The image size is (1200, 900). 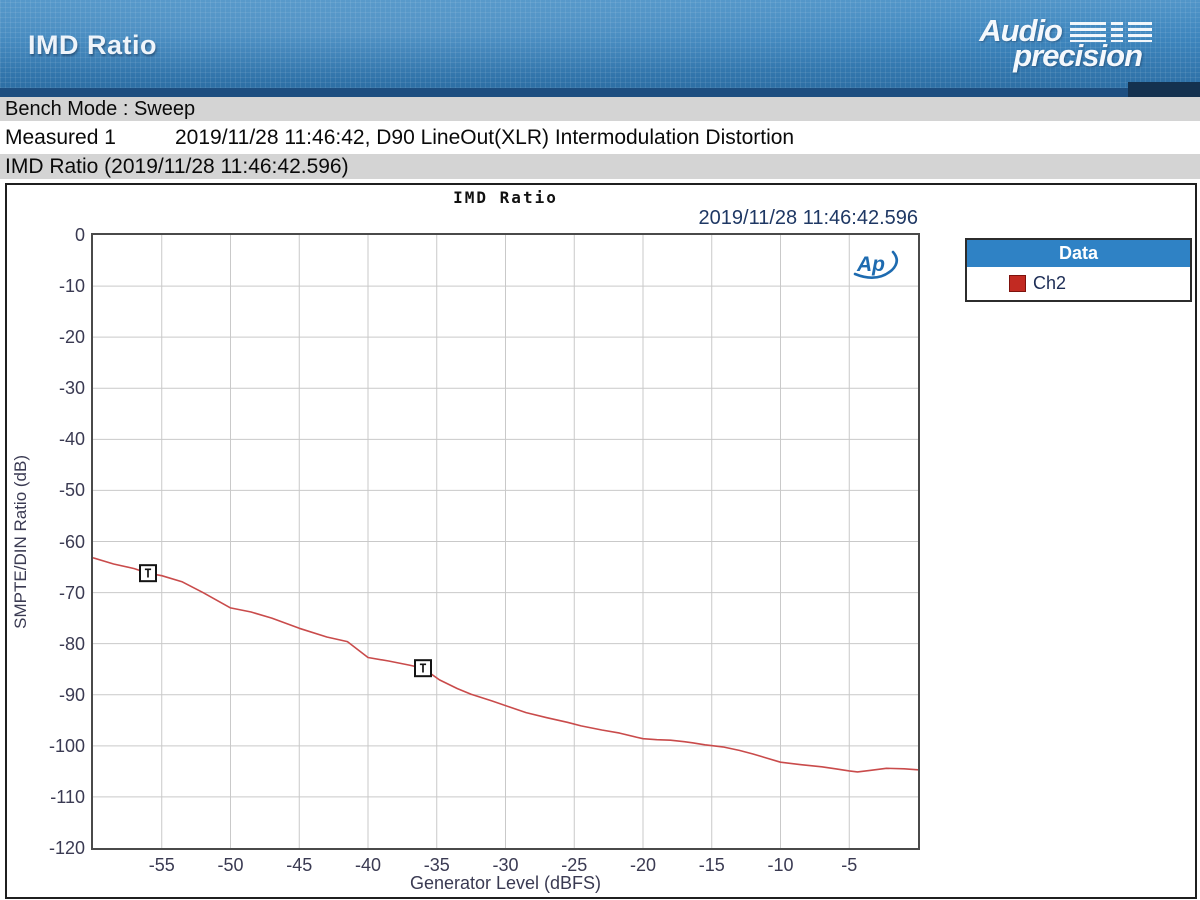 I want to click on y-tick-label: -20, so click(x=71, y=337).